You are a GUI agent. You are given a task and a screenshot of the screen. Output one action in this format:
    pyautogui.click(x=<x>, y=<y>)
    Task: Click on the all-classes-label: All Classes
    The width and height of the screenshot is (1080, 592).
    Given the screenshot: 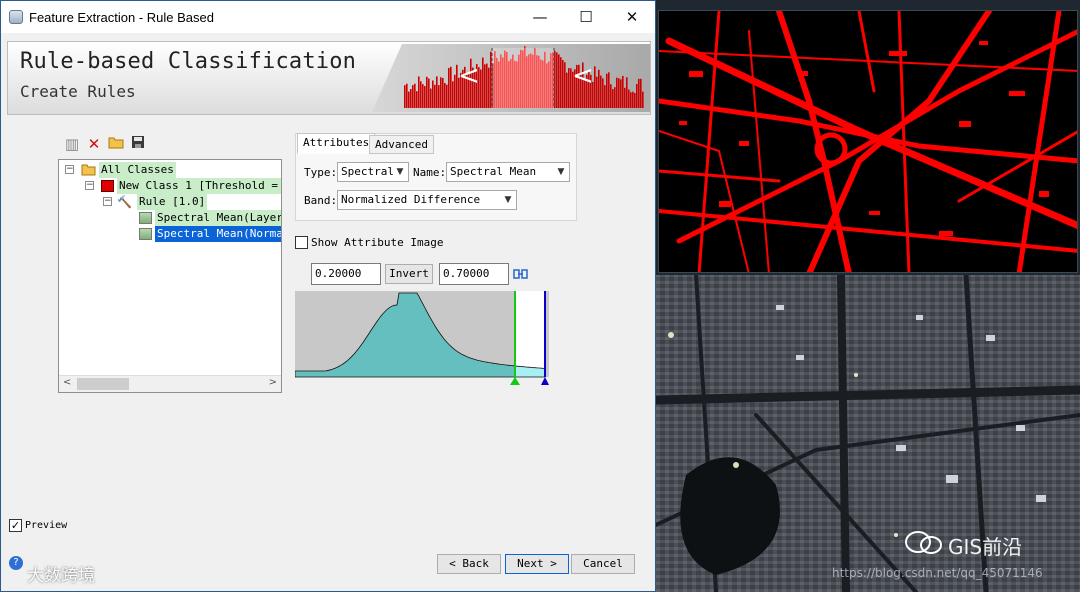 What is the action you would take?
    pyautogui.click(x=137, y=170)
    